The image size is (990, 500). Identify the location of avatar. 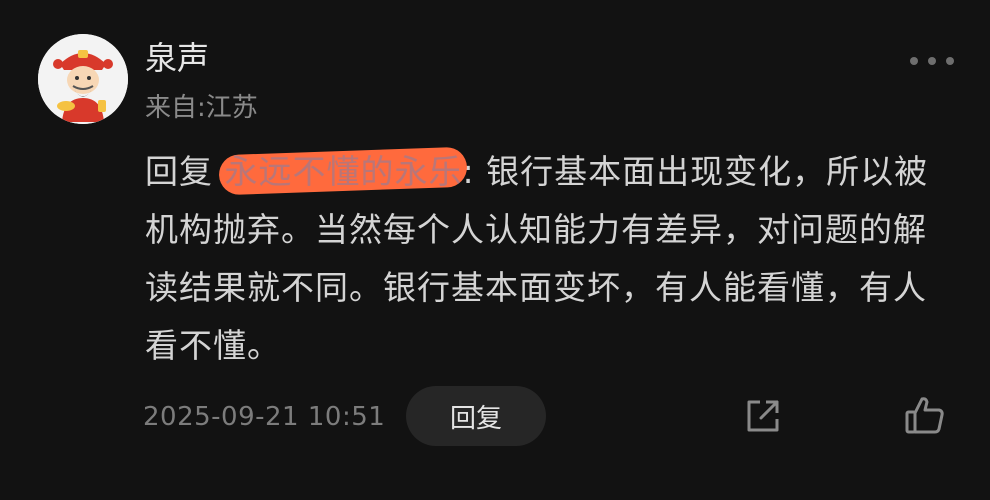
(83, 79).